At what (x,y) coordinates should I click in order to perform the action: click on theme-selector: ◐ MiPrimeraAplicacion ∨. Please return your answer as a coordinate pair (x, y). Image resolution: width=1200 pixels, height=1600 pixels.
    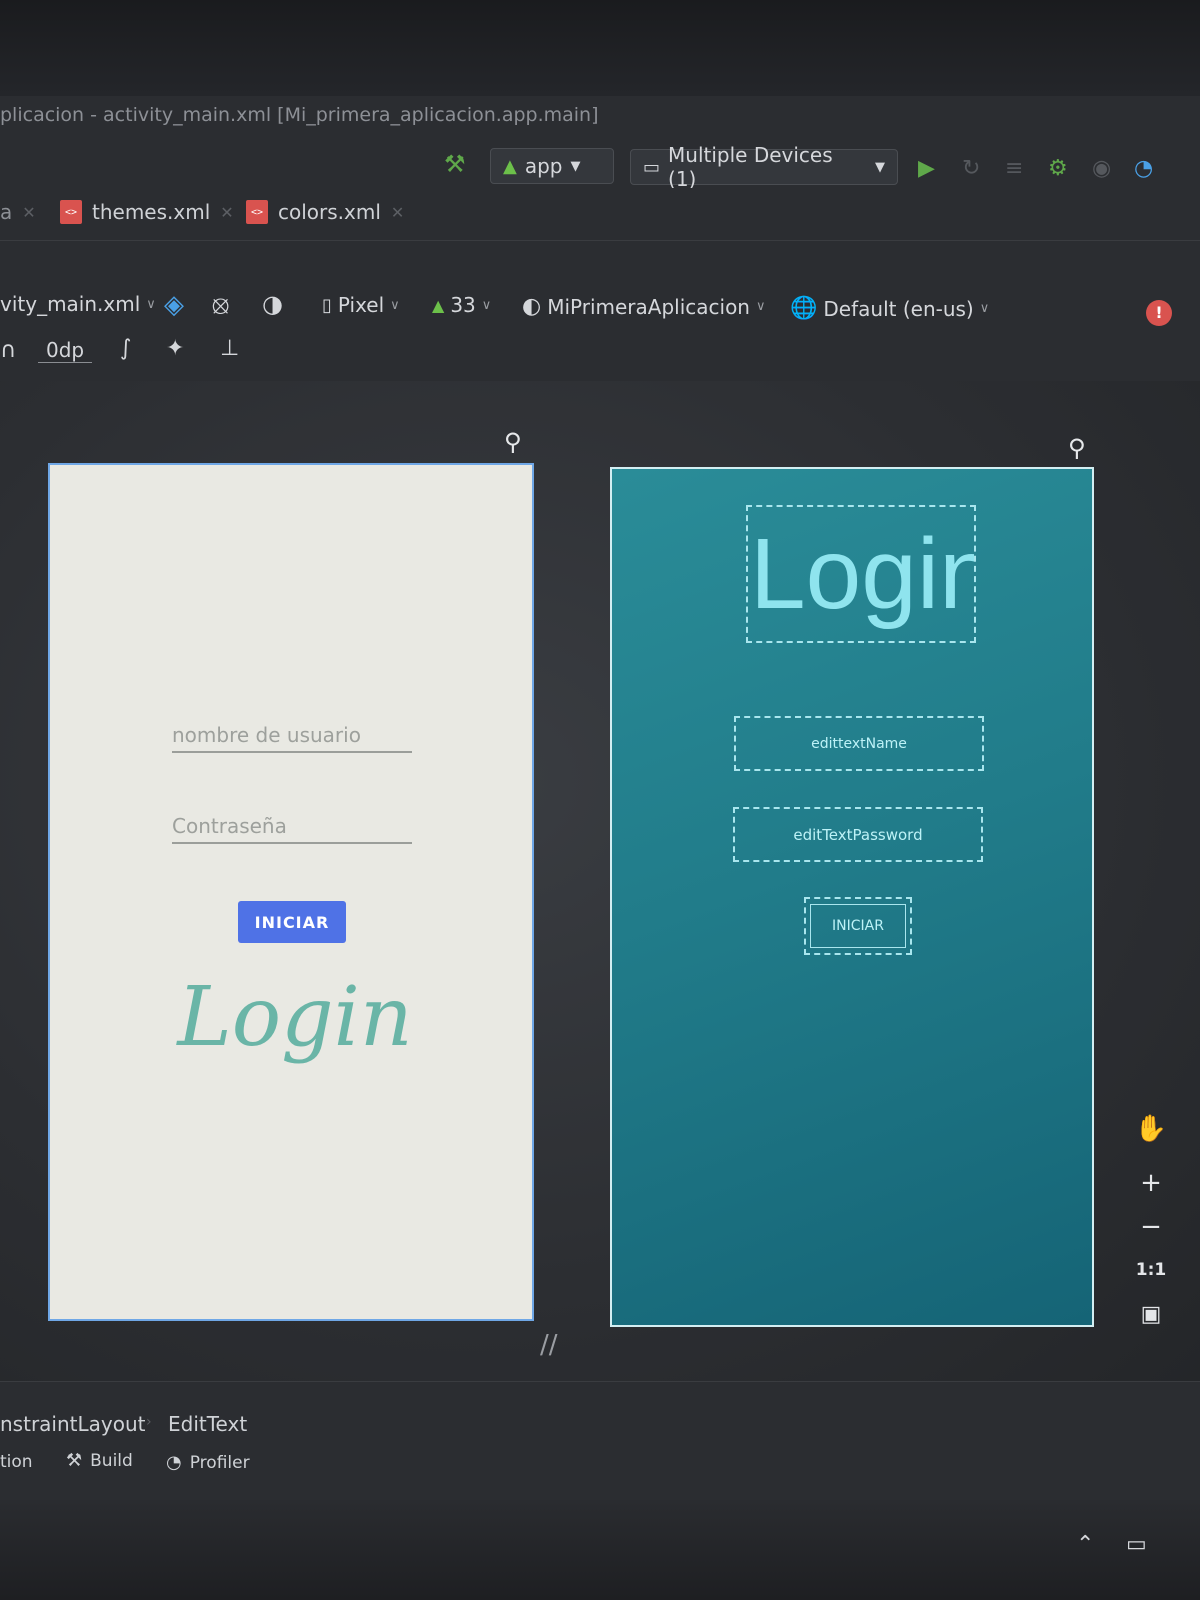
    Looking at the image, I should click on (644, 306).